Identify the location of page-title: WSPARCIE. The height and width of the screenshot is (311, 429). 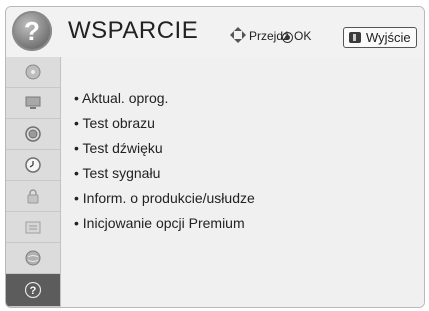
(133, 30).